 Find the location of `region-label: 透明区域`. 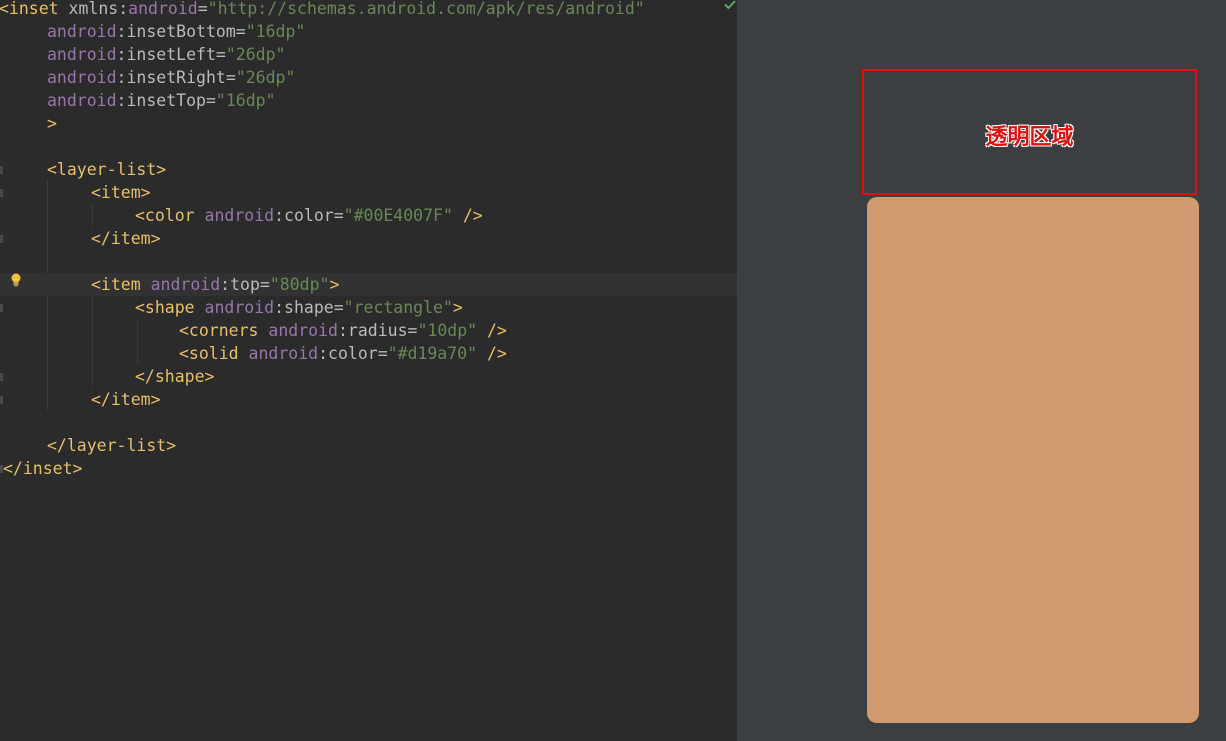

region-label: 透明区域 is located at coordinates (1029, 137).